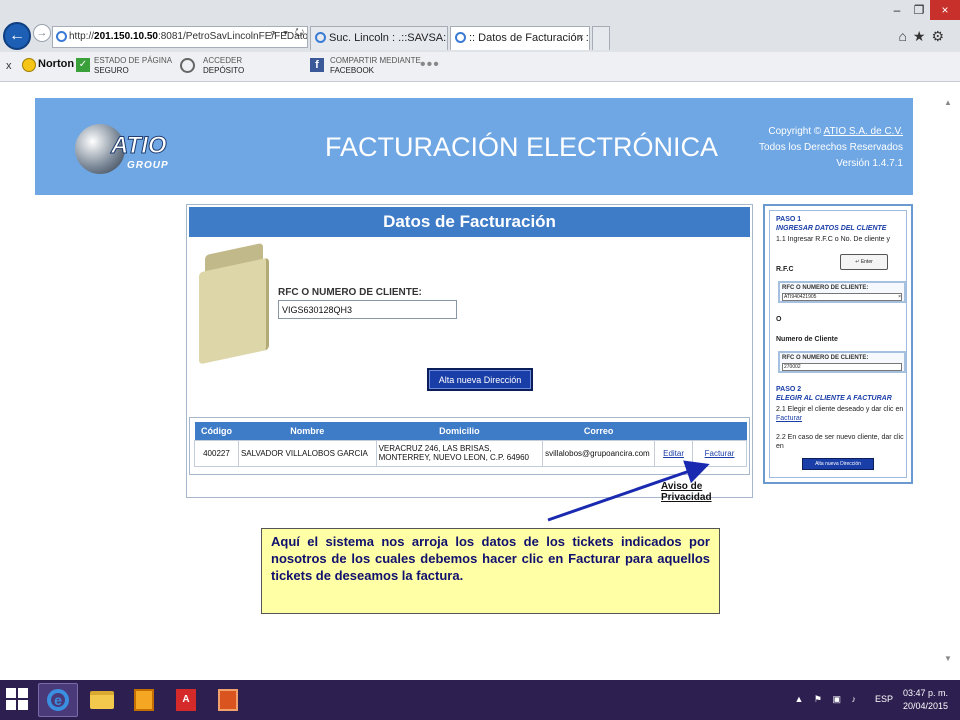 This screenshot has height=720, width=960. I want to click on help-numero-cliente: Numero de Cliente, so click(807, 339).